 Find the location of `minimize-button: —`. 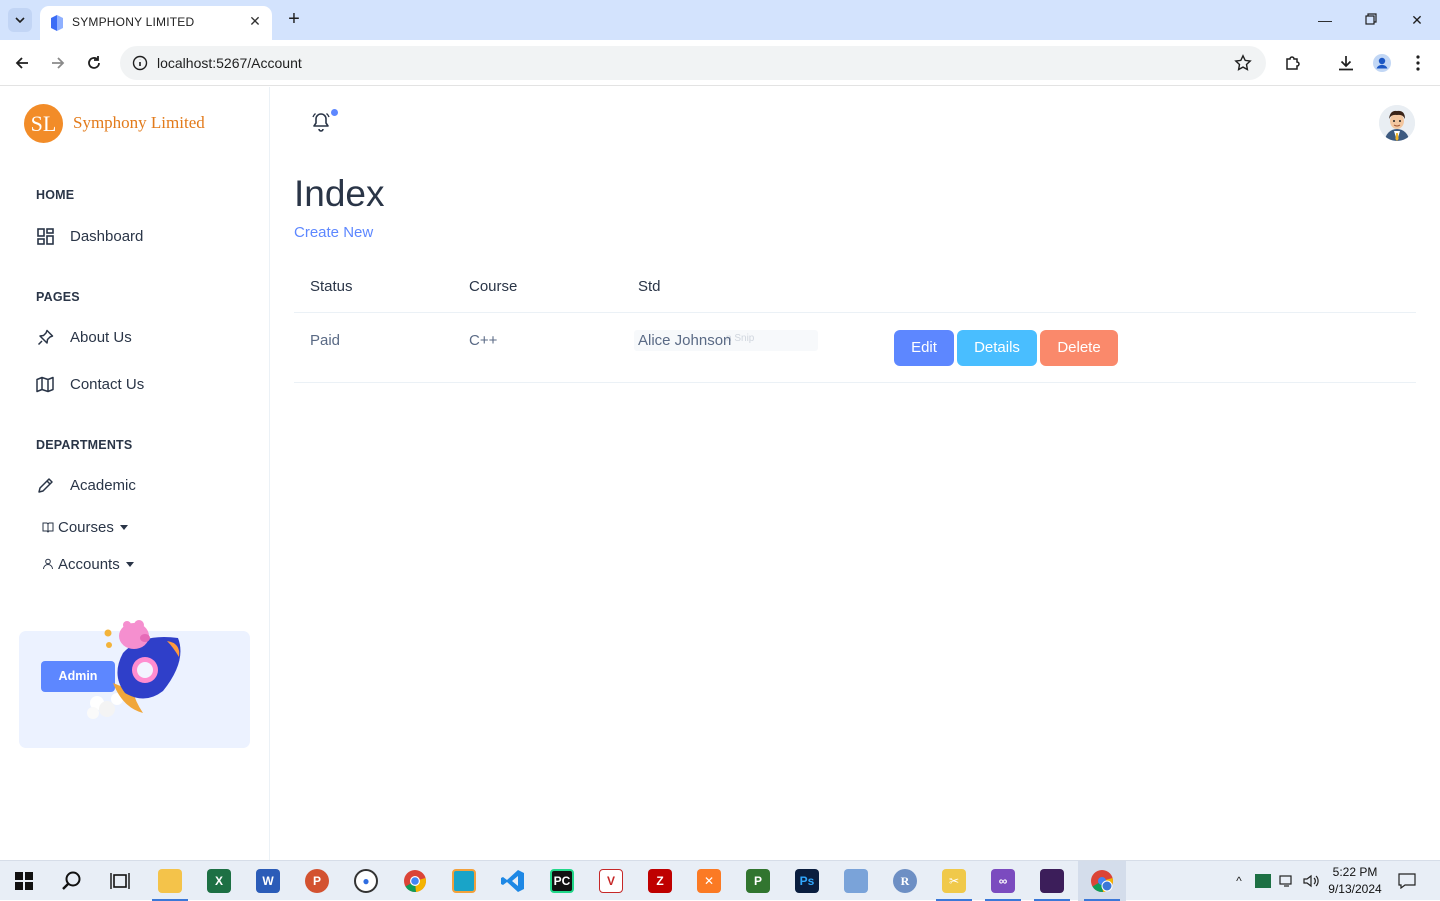

minimize-button: — is located at coordinates (1325, 20).